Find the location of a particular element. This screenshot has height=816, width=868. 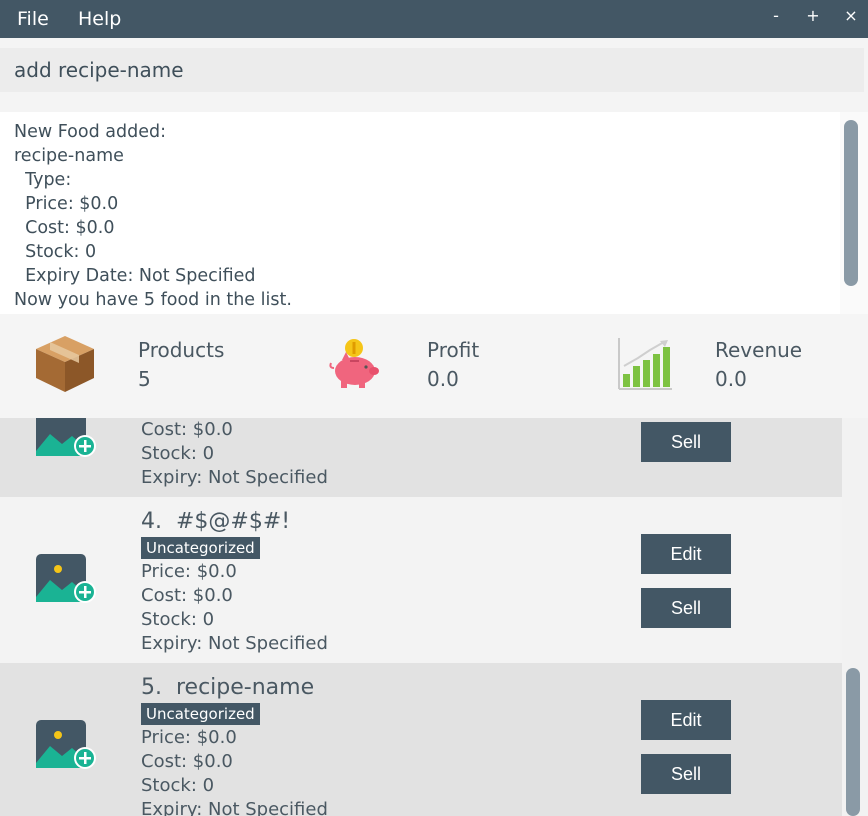

result-line: New Food added: is located at coordinates (90, 132).